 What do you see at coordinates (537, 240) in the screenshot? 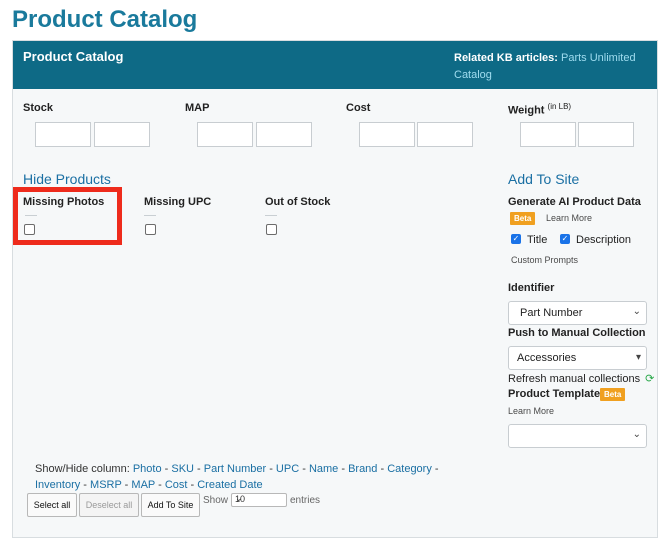
I see `title-option-label: Title` at bounding box center [537, 240].